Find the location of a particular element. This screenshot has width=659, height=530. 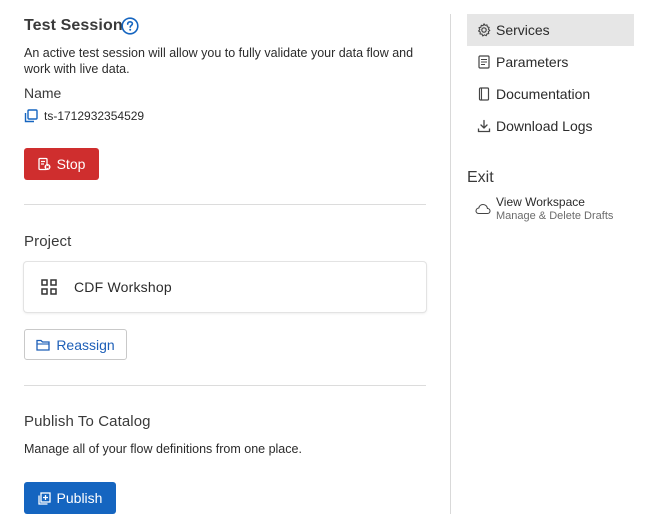

stop-session-icon is located at coordinates (44, 164).